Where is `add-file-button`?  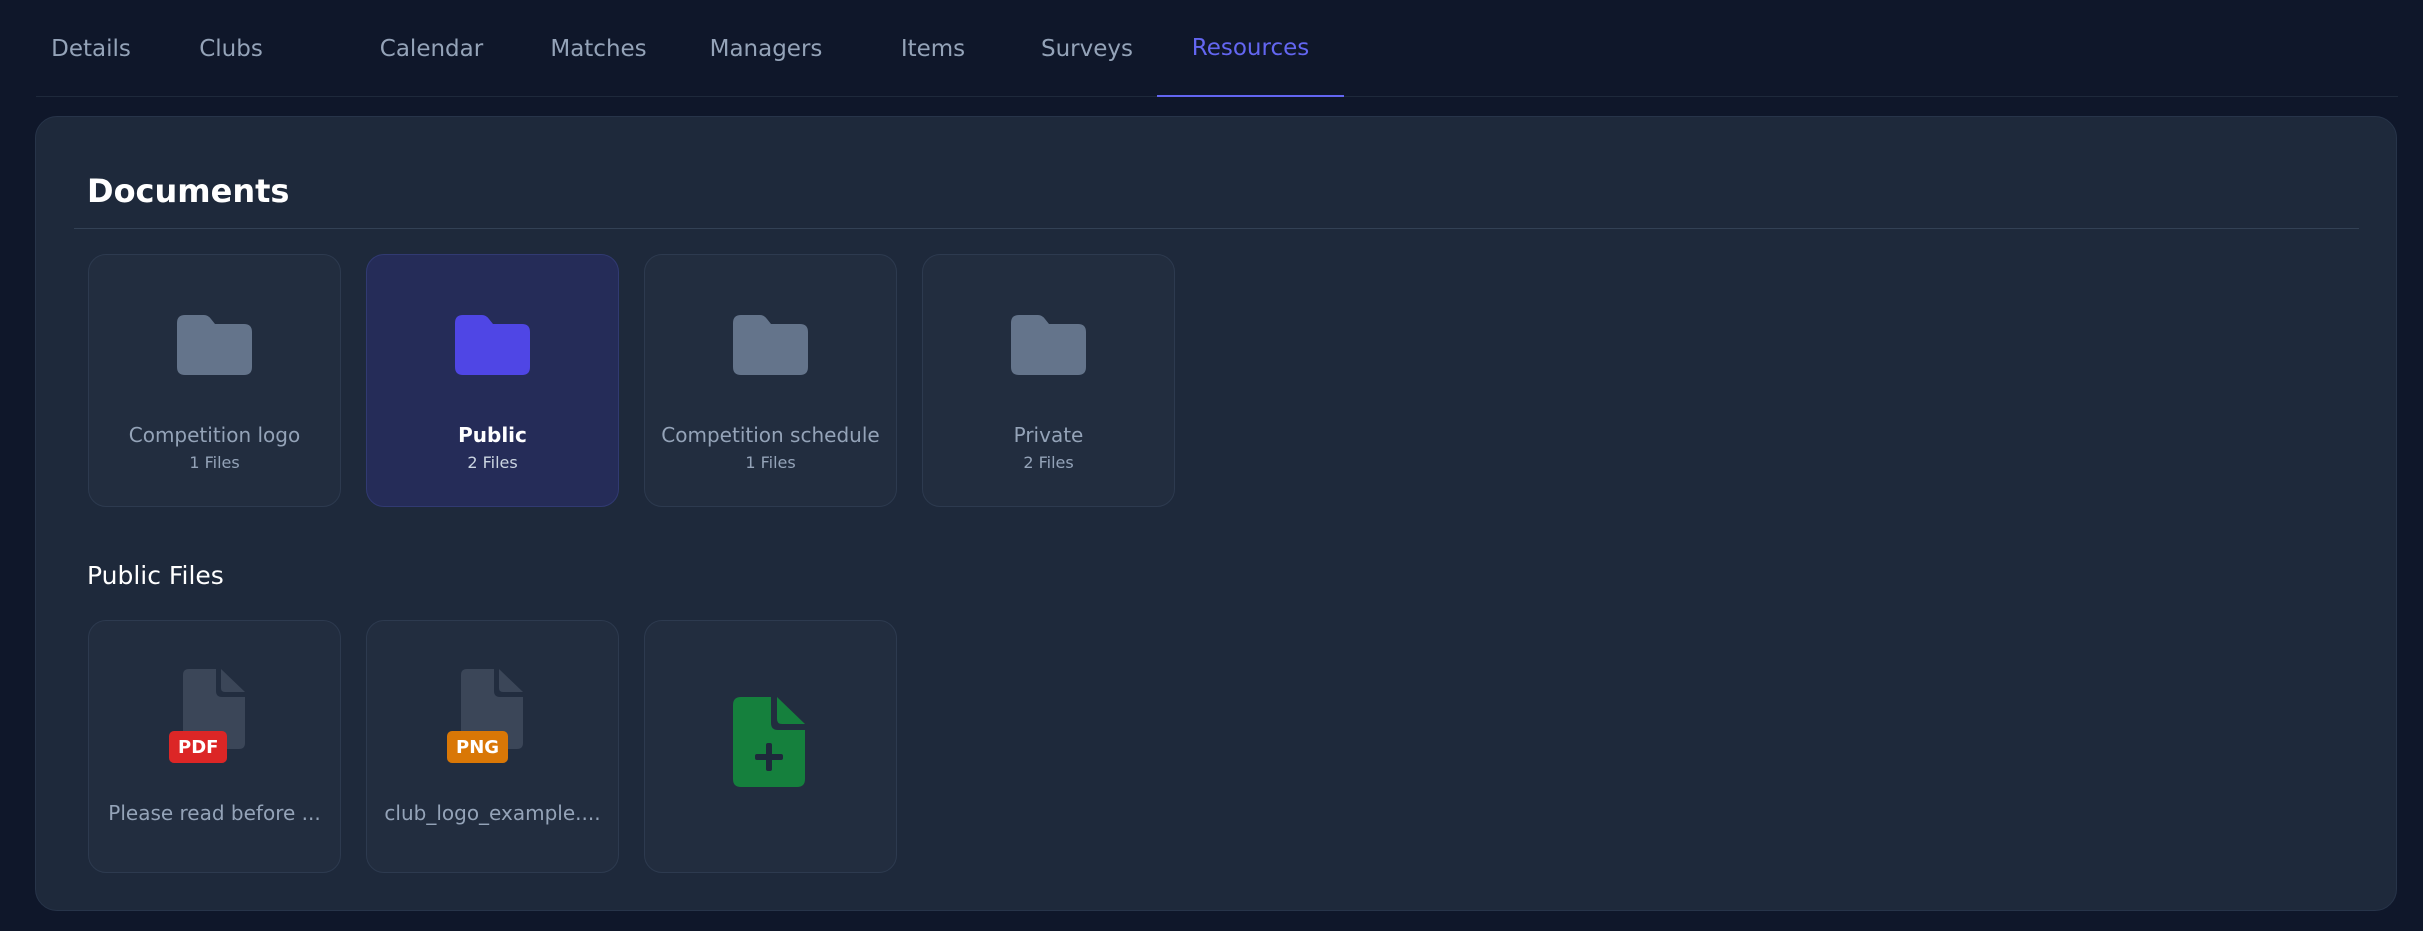
add-file-button is located at coordinates (770, 746).